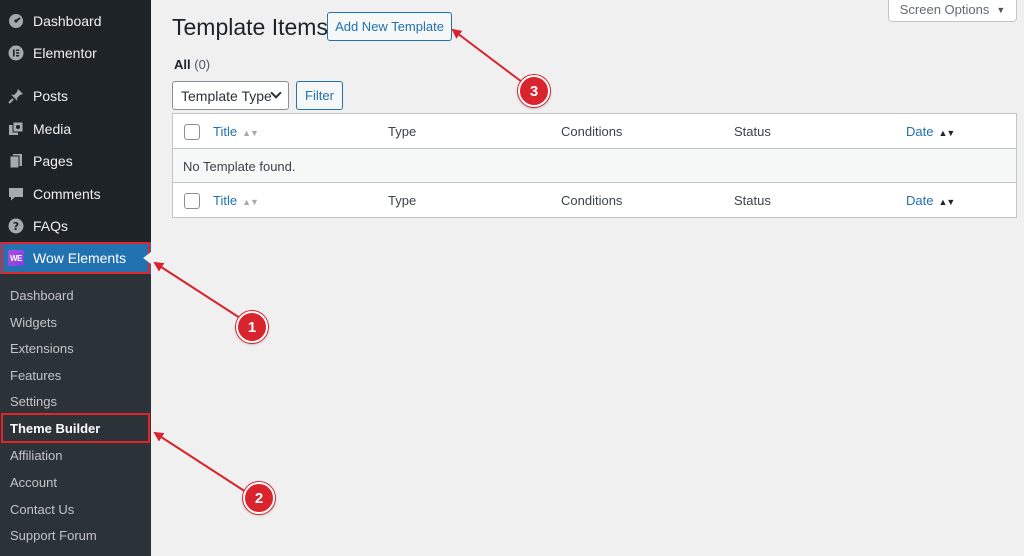  What do you see at coordinates (42, 509) in the screenshot?
I see `submenu-item-contact-us: Contact Us` at bounding box center [42, 509].